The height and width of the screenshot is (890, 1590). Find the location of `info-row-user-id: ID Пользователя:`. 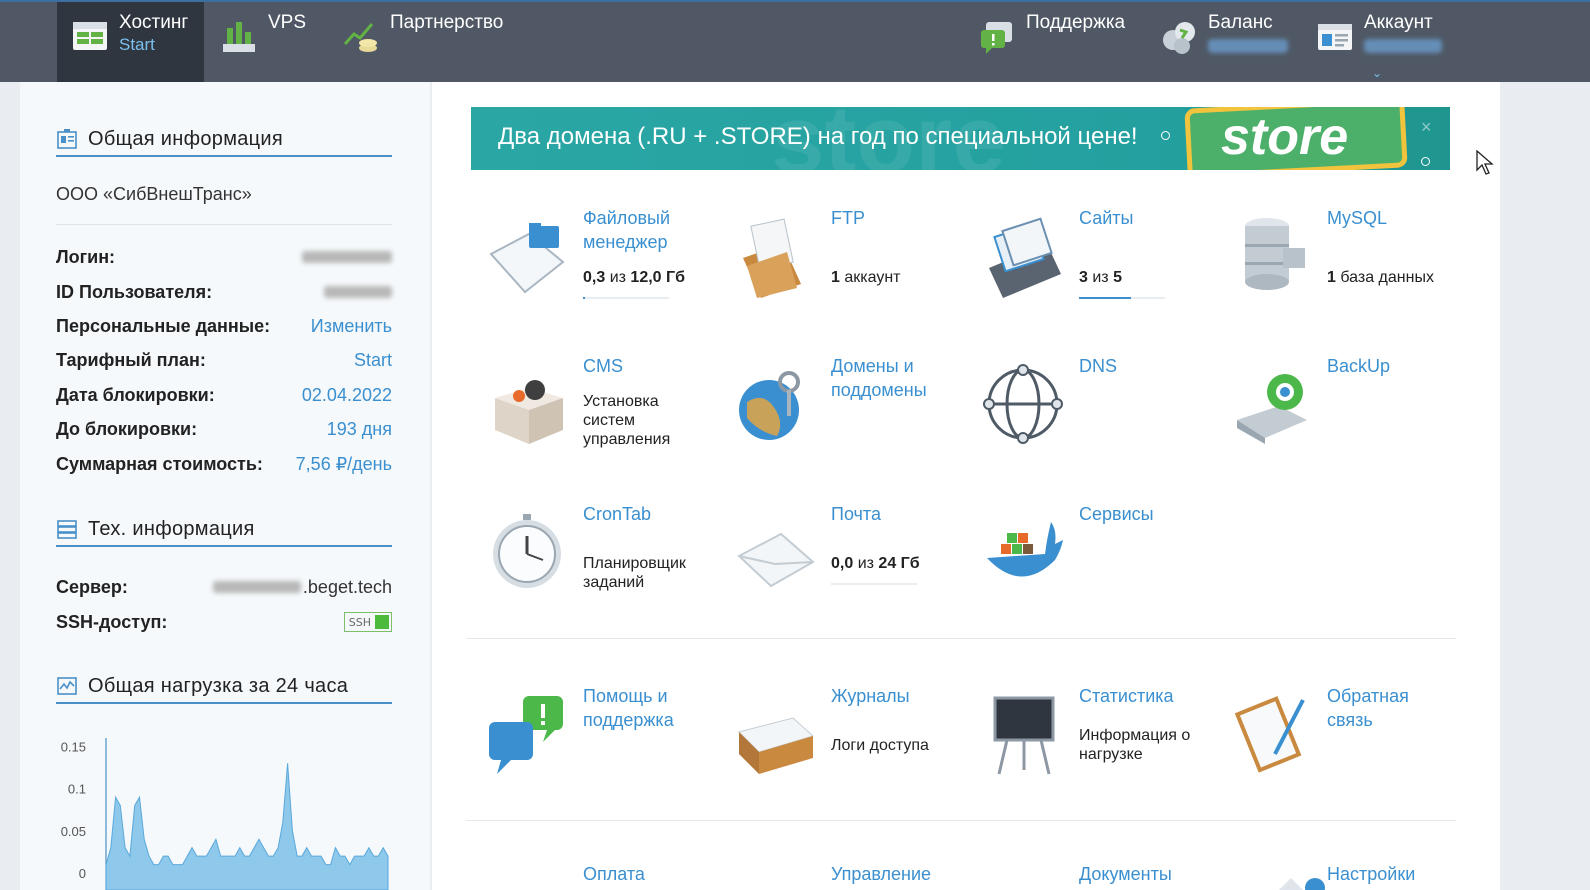

info-row-user-id: ID Пользователя: is located at coordinates (224, 292).